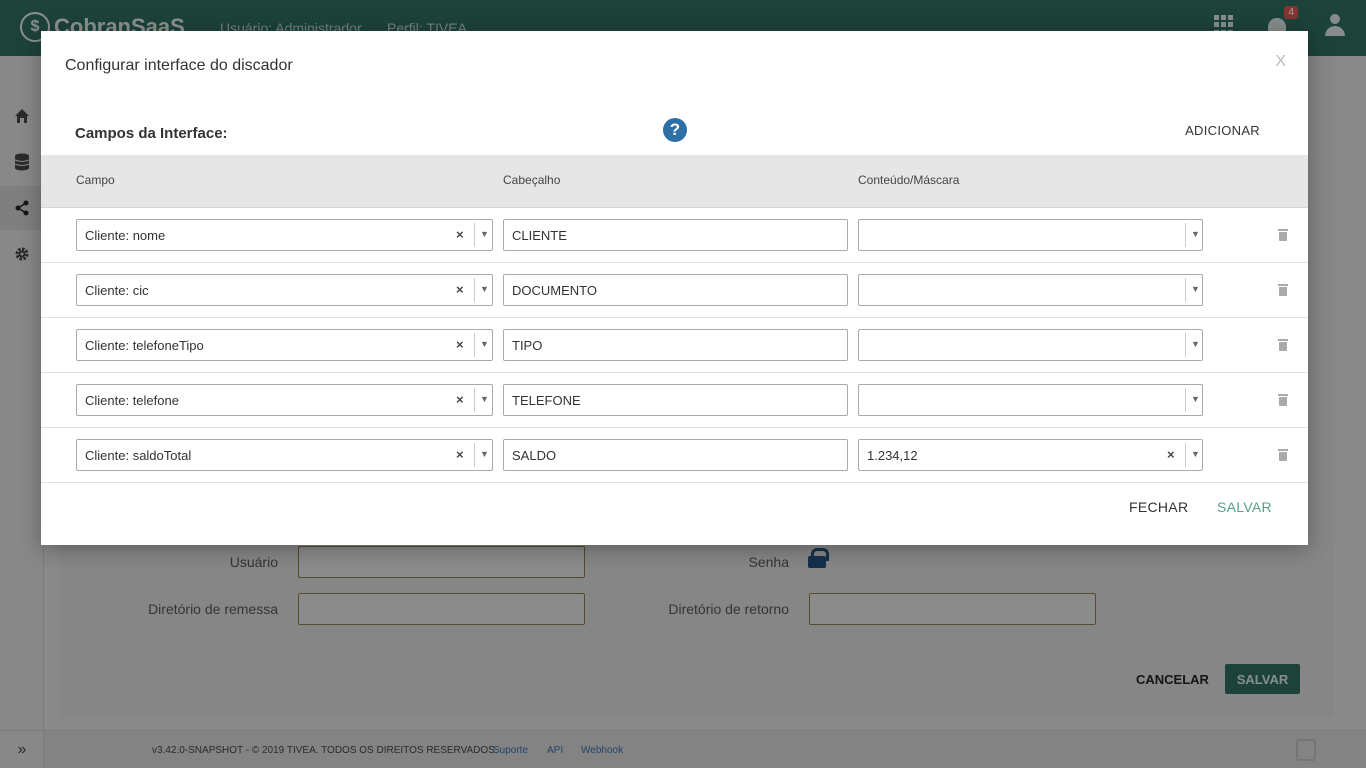 The image size is (1366, 768). I want to click on section-title: Campos da Interface:, so click(151, 133).